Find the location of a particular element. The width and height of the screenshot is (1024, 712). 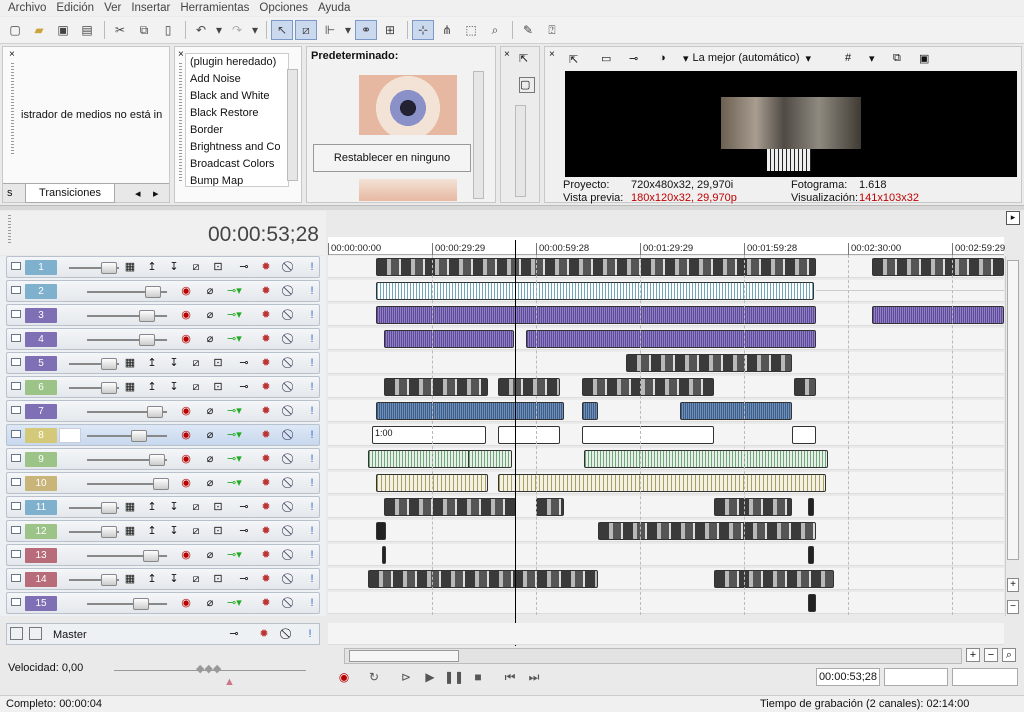

lock-envelopes-icon: ⊹ is located at coordinates (423, 30).